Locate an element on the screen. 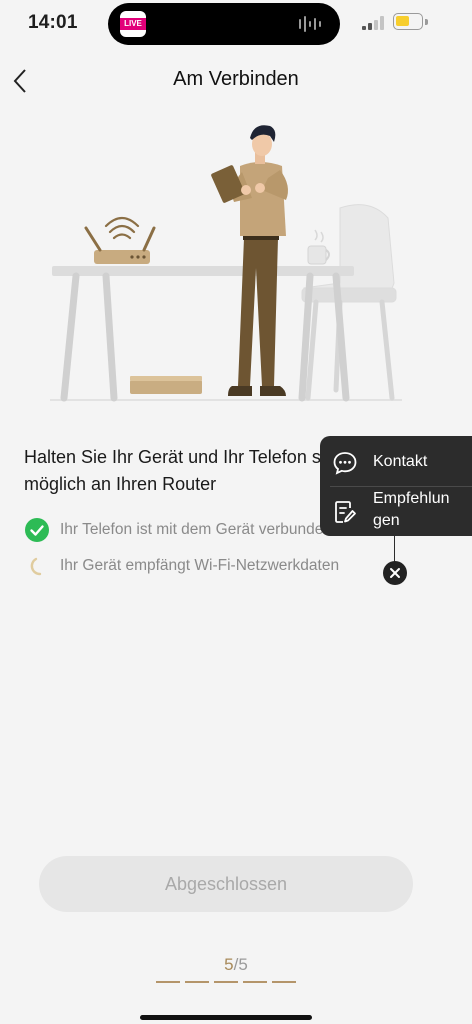 This screenshot has height=1024, width=472. done-button: Abgeschlossen is located at coordinates (226, 884).